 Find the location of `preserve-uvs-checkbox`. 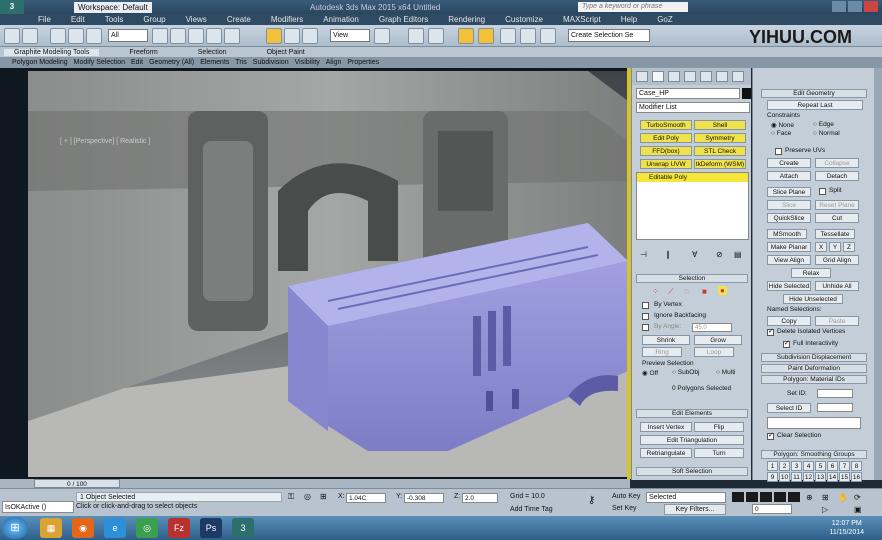

preserve-uvs-checkbox is located at coordinates (778, 151).